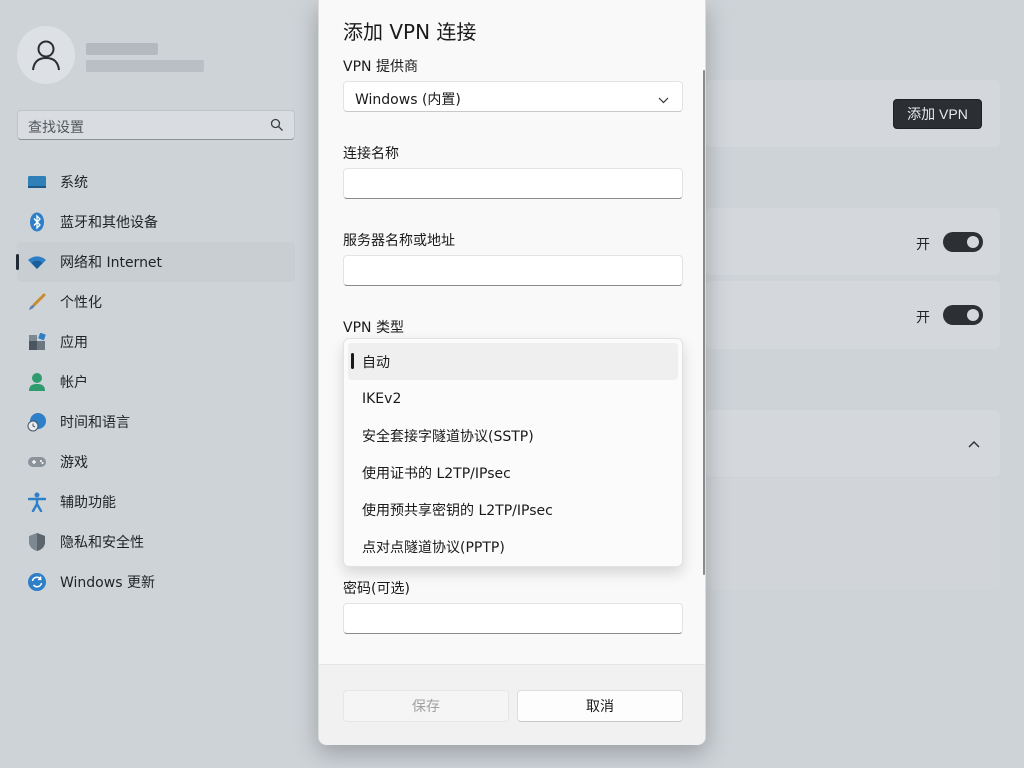 The image size is (1024, 768). I want to click on sidebar-item-label: 蓝牙和其他设备, so click(109, 223).